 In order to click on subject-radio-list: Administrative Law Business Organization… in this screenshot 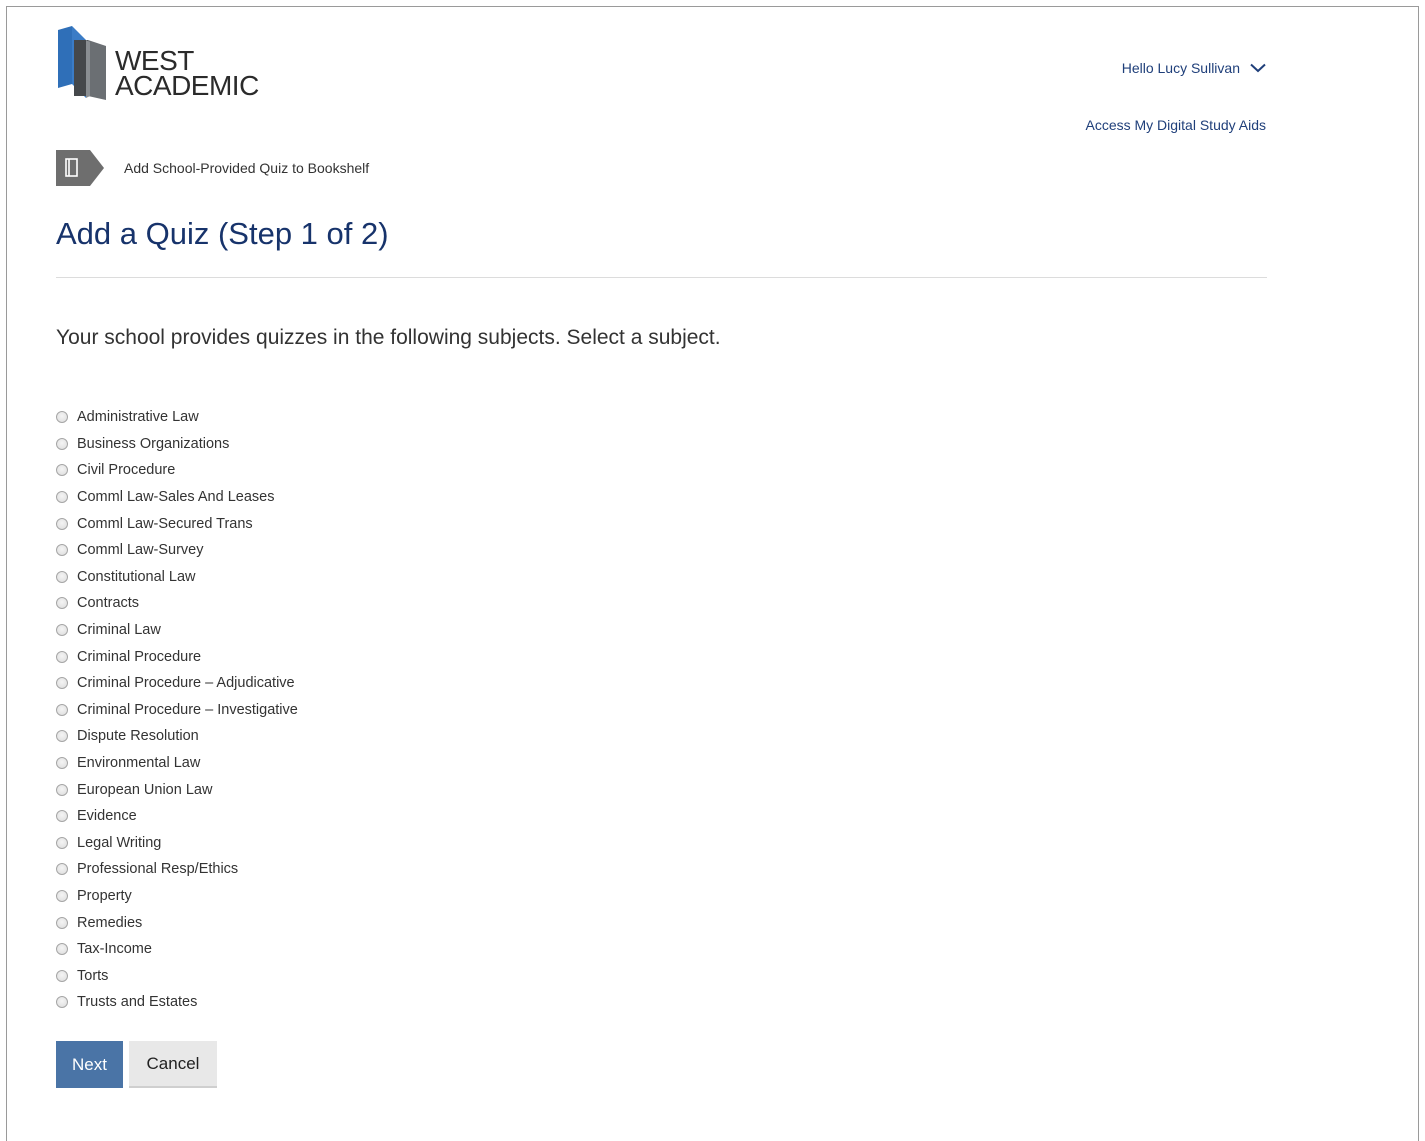, I will do `click(177, 710)`.